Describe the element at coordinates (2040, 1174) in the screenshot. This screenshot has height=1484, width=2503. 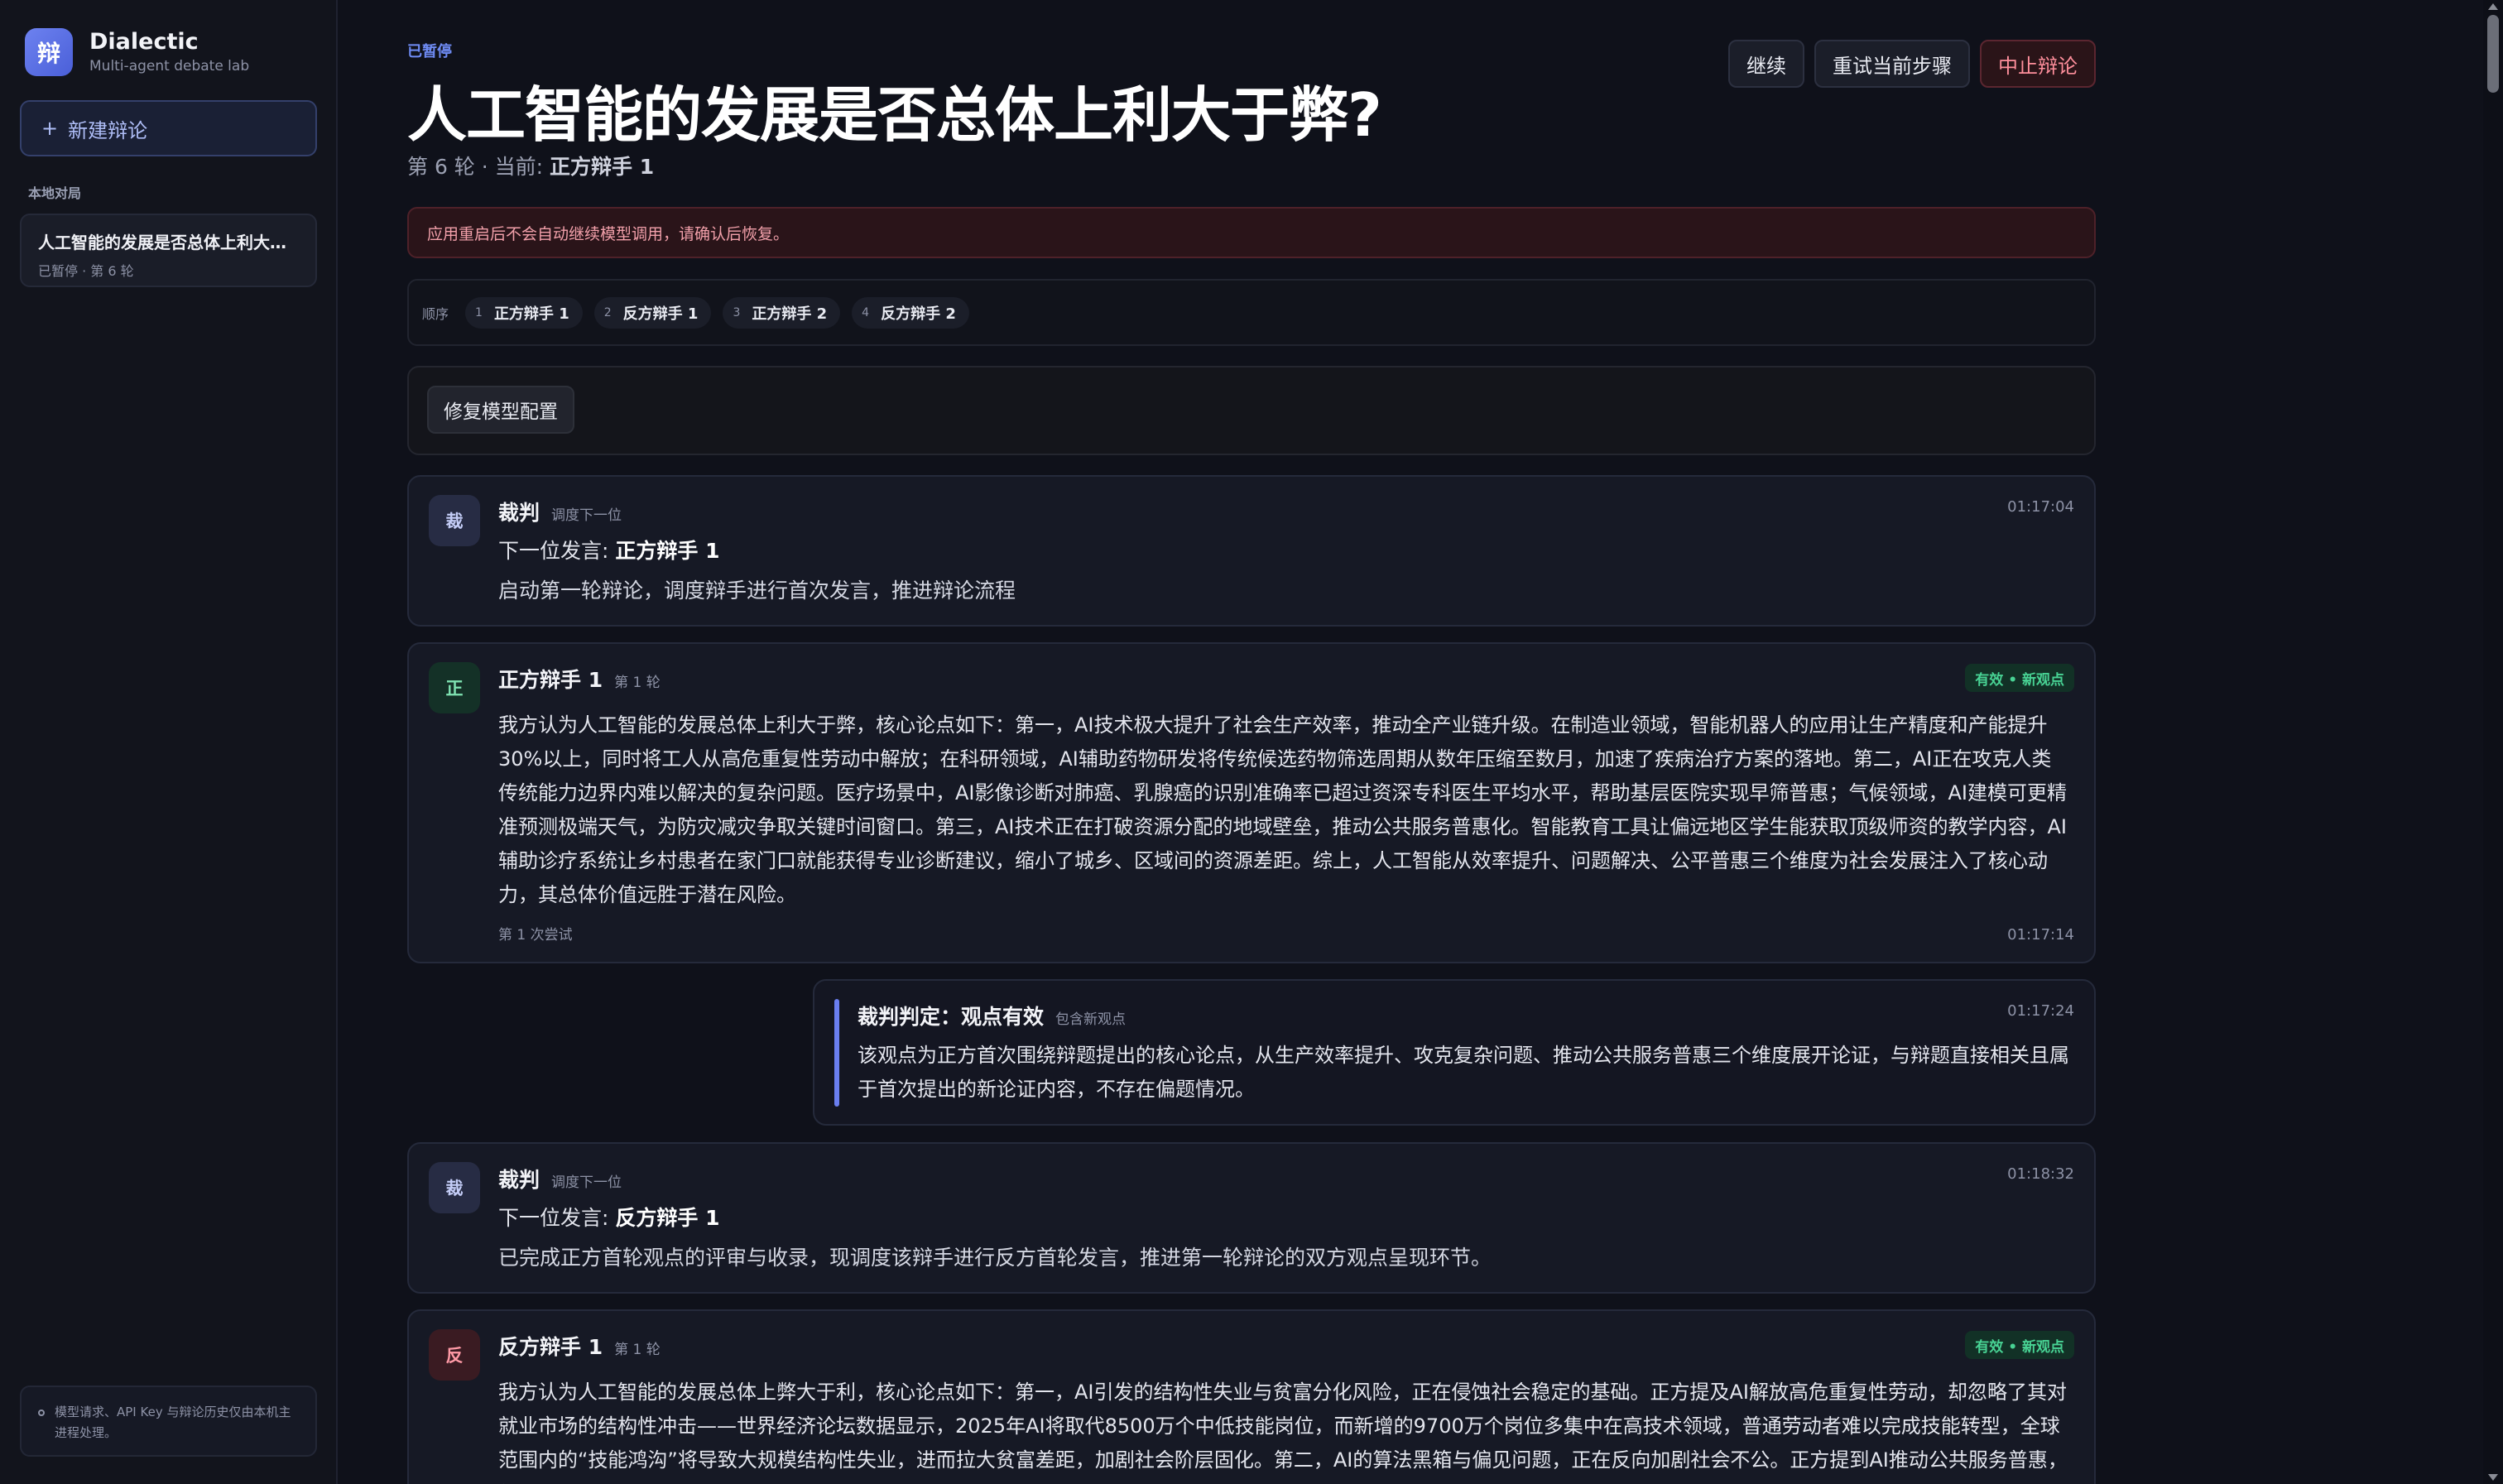
I see `message-time: 01:18:32` at that location.